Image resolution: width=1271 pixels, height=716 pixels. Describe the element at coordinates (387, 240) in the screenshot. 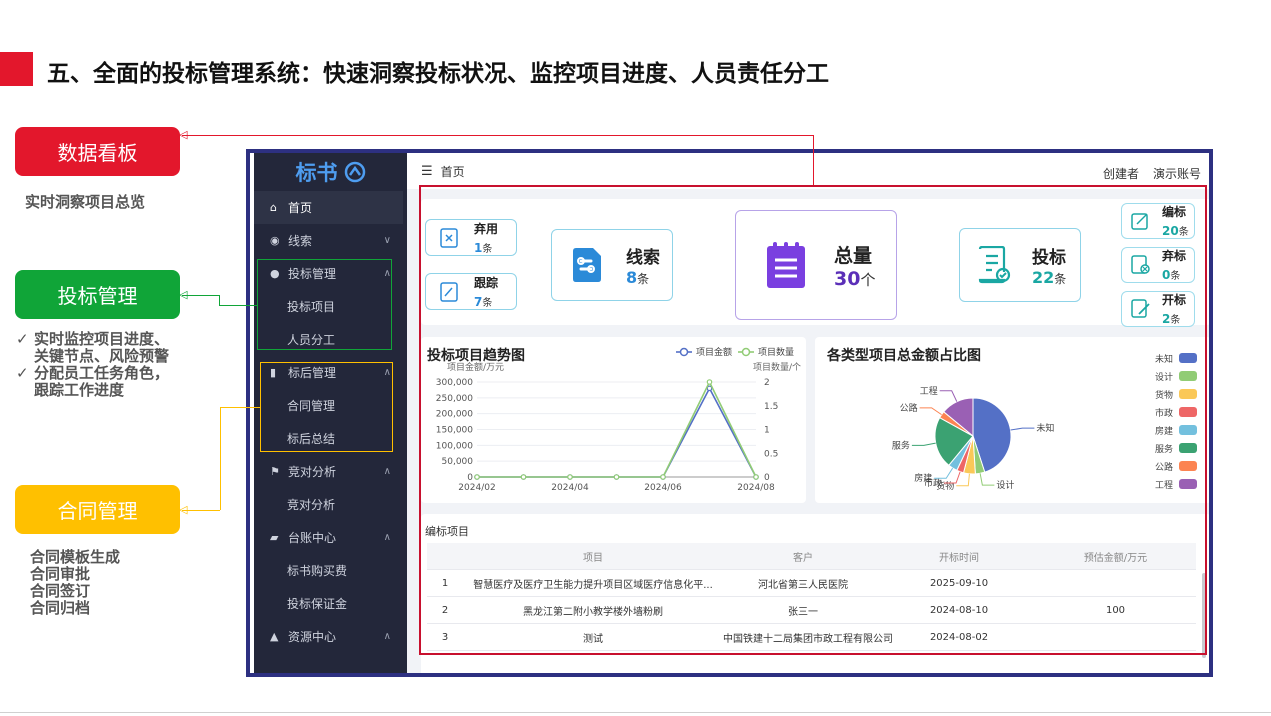

I see `chevron-down-icon: ∨` at that location.